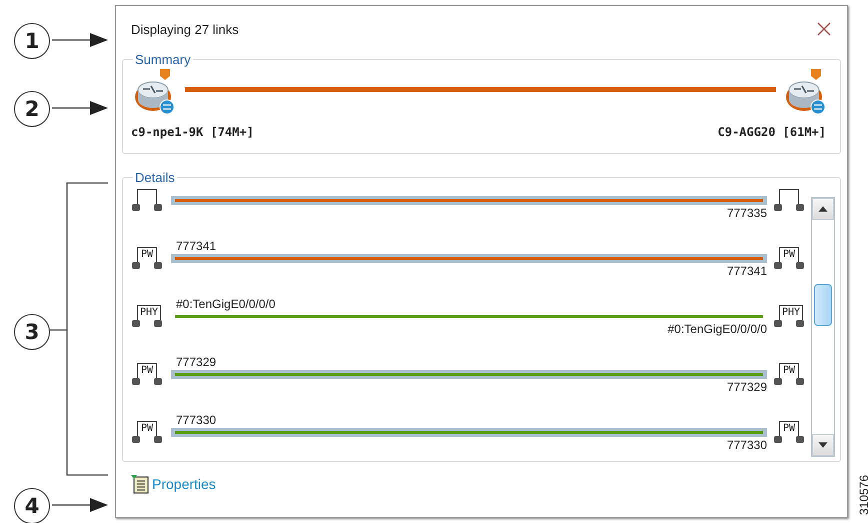 This screenshot has height=523, width=868. Describe the element at coordinates (140, 484) in the screenshot. I see `document-icon` at that location.